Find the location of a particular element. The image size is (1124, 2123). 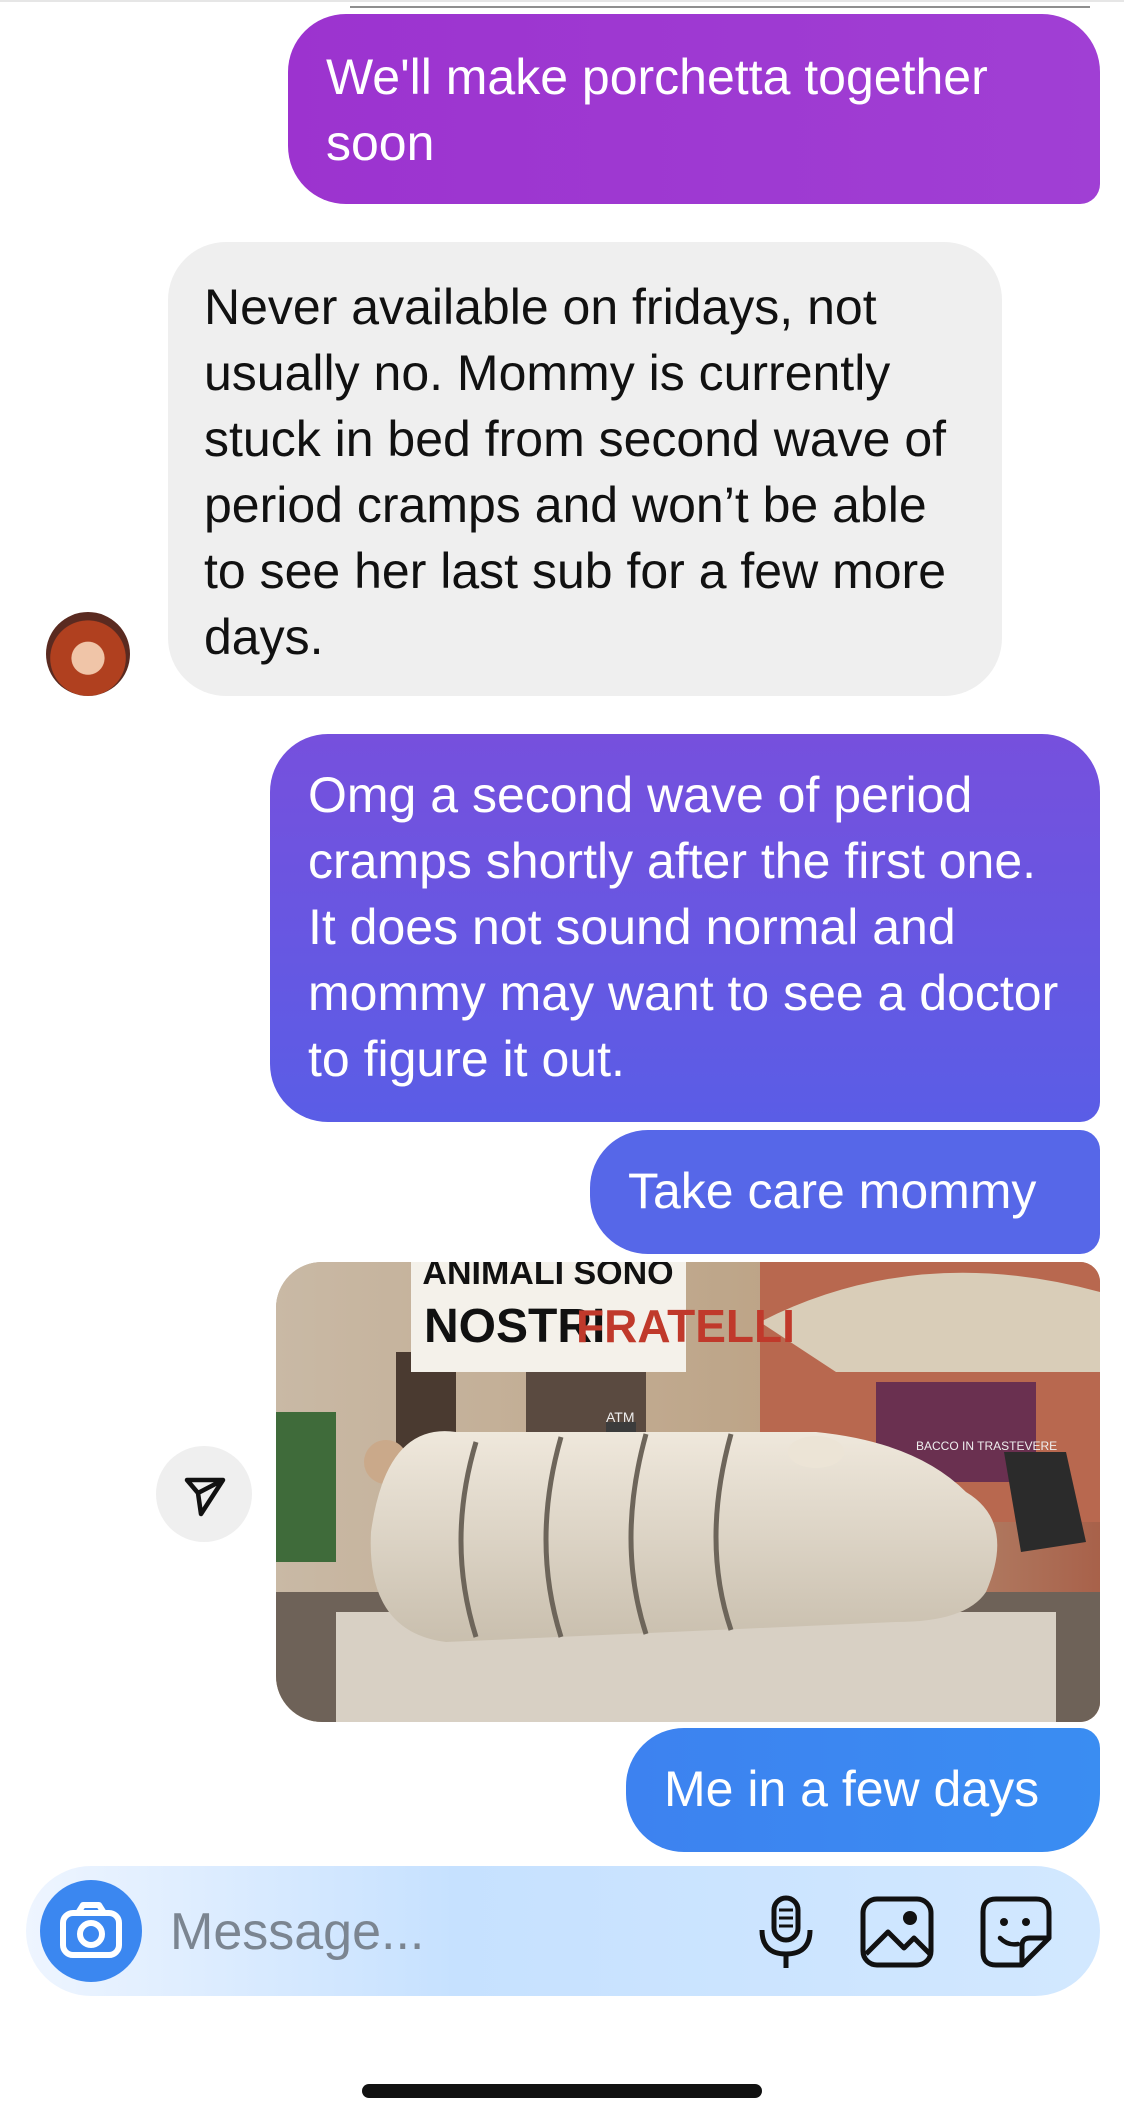

previous-message-edge is located at coordinates (720, 7).